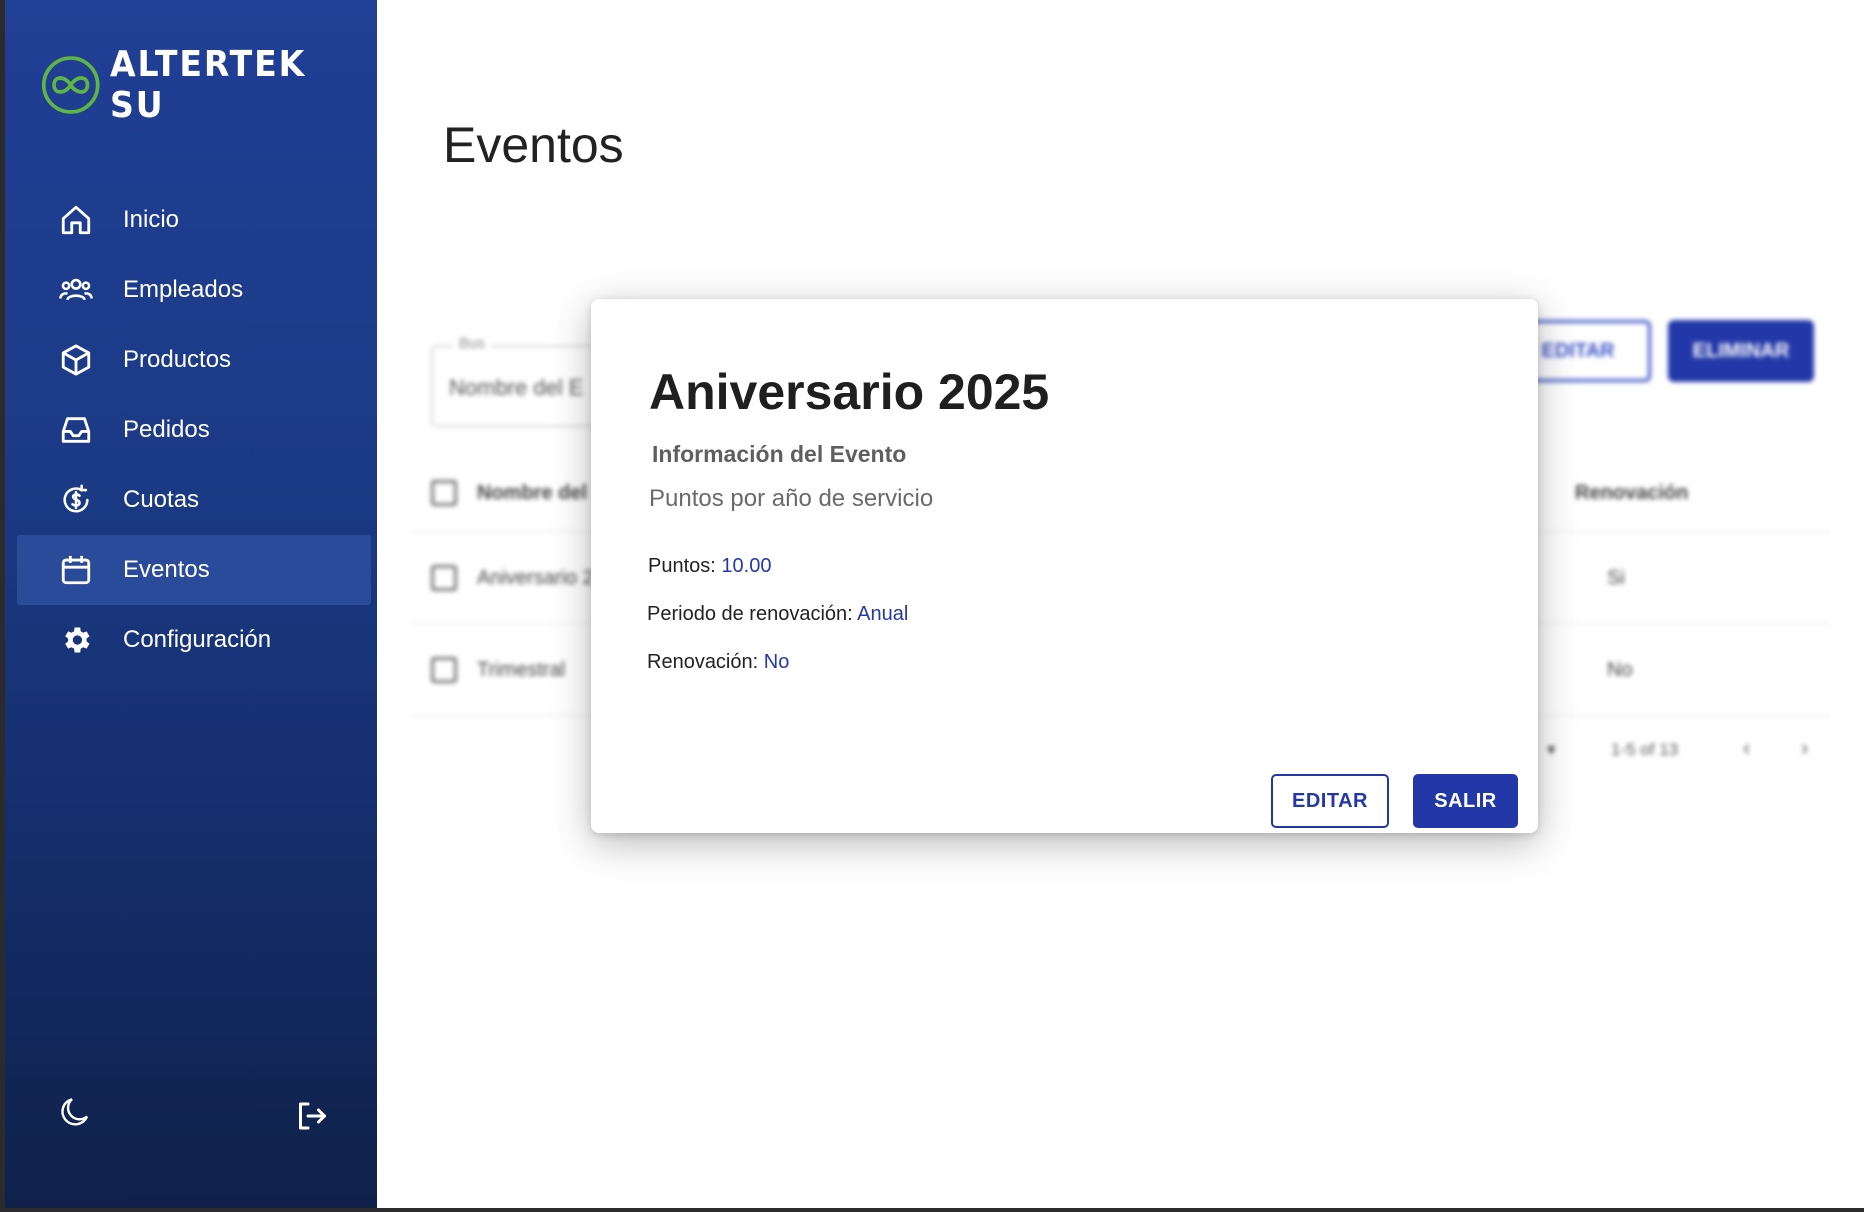 The image size is (1864, 1212). I want to click on gear-icon, so click(76, 640).